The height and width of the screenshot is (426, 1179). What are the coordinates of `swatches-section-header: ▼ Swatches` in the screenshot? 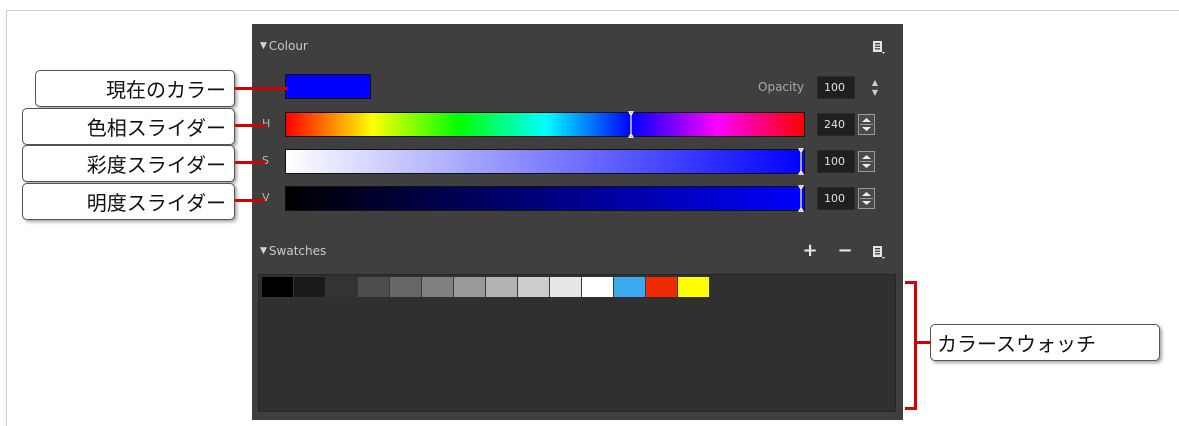 It's located at (293, 251).